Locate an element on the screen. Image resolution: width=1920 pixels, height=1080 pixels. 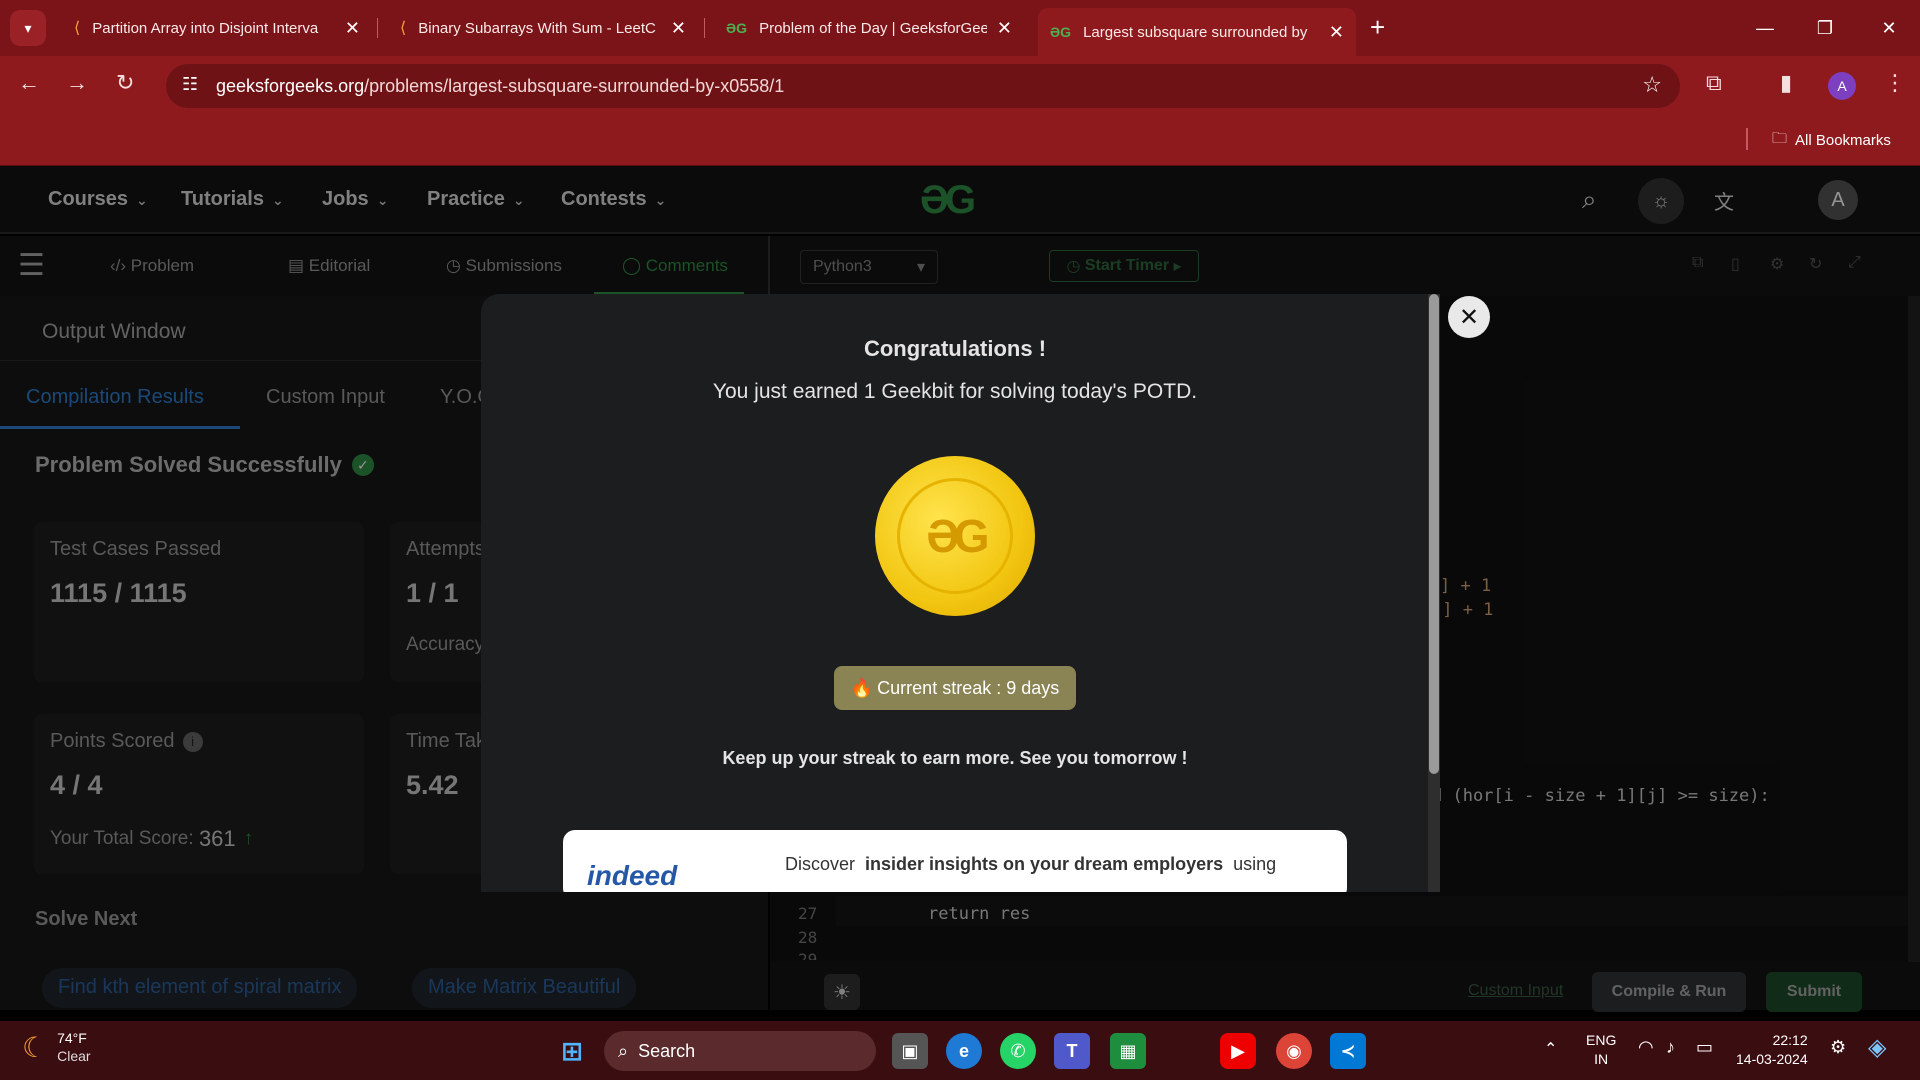
notification-icon: ⚙ is located at coordinates (1838, 1047).